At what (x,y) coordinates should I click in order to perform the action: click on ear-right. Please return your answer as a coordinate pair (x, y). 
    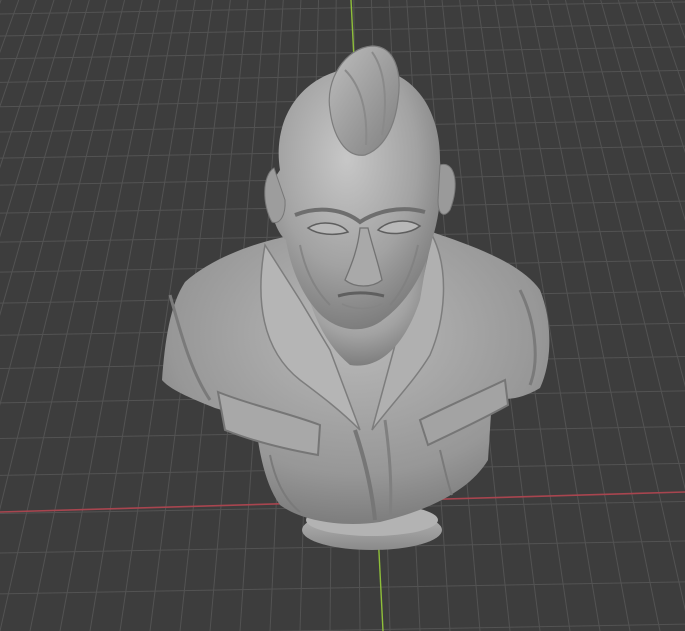
    Looking at the image, I should click on (446, 189).